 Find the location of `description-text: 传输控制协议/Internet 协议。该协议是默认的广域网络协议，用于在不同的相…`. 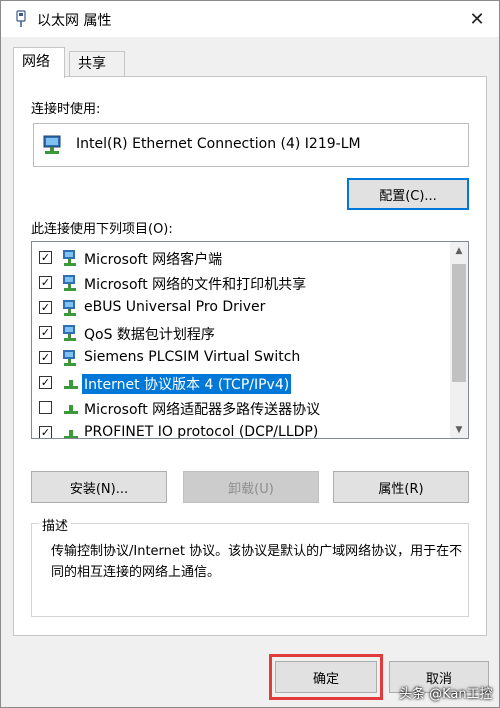

description-text: 传输控制协议/Internet 协议。该协议是默认的广域网络协议，用于在不同的相… is located at coordinates (257, 562).